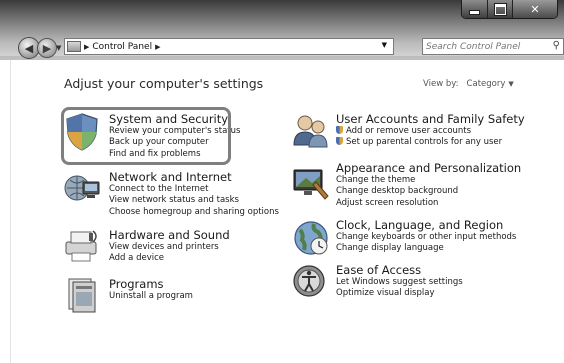  I want to click on view-by-dropdown: Category, so click(486, 84).